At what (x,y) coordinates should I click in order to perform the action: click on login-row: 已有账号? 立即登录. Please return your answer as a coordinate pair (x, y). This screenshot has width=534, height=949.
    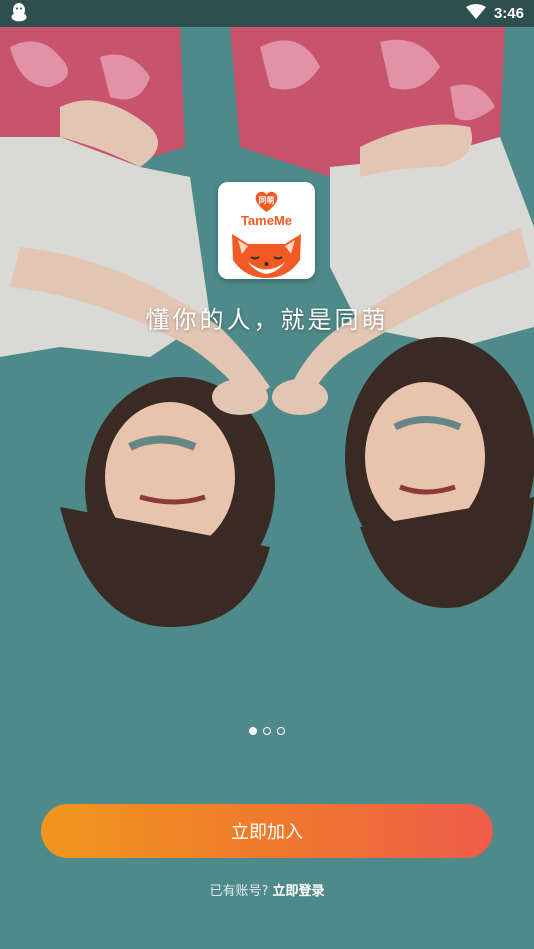
    Looking at the image, I should click on (267, 889).